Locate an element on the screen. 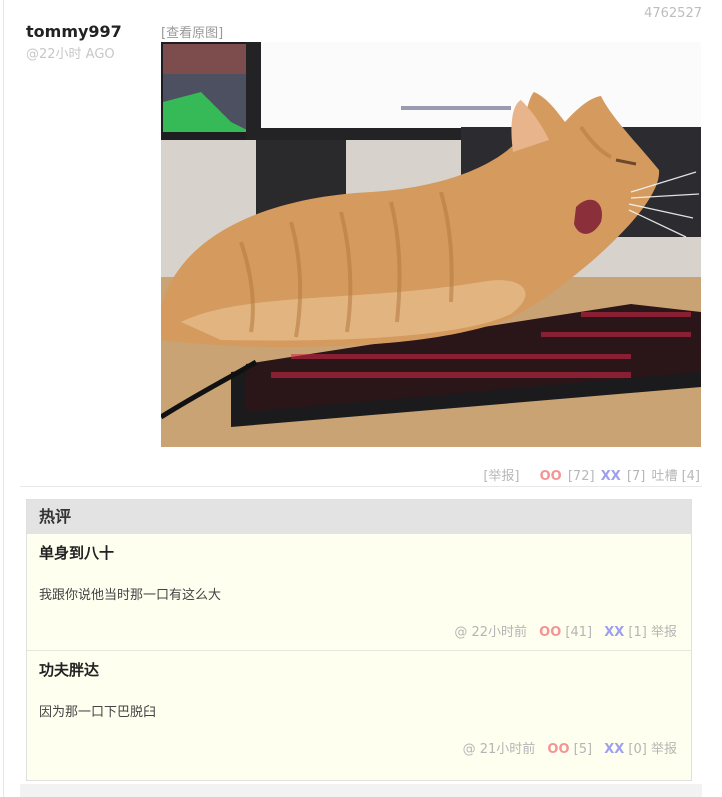 The height and width of the screenshot is (797, 722). comment-oo-count: [5] is located at coordinates (583, 749).